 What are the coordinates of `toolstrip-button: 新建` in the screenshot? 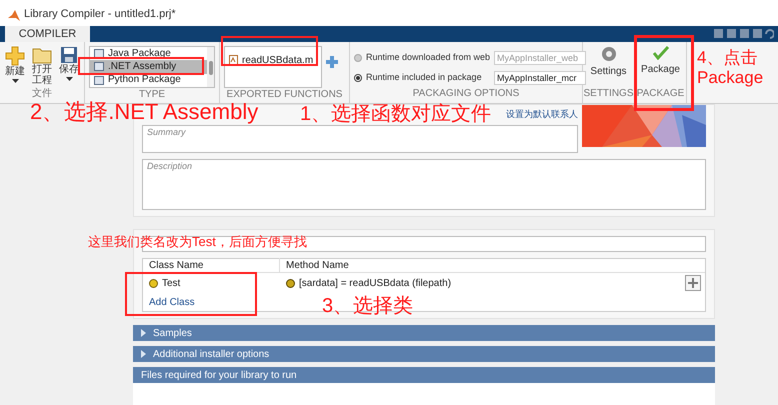 It's located at (15, 66).